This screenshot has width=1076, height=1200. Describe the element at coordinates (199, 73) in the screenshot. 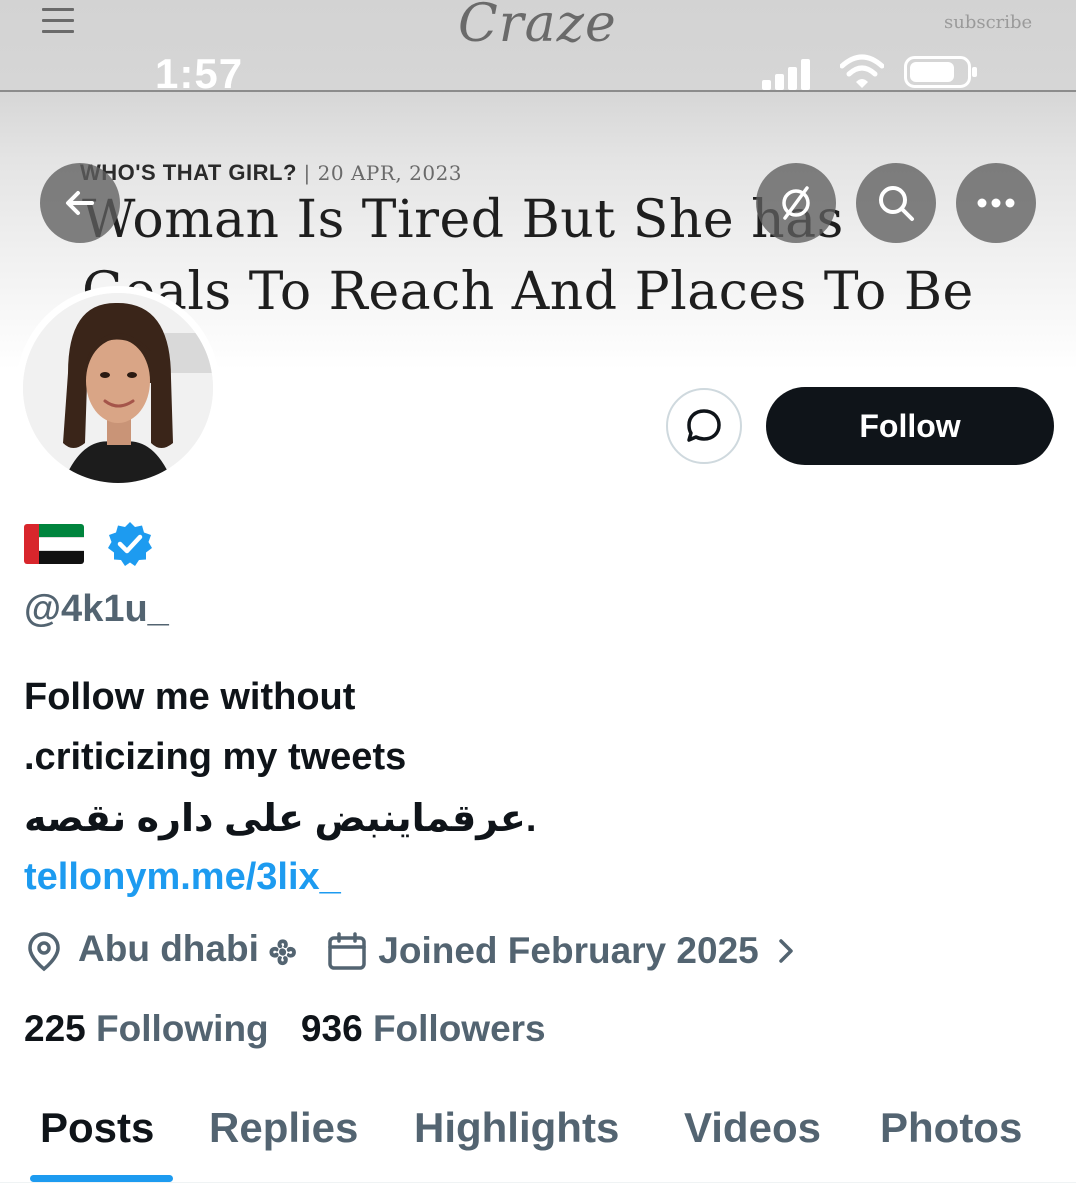

I see `status-time: 1:57` at that location.